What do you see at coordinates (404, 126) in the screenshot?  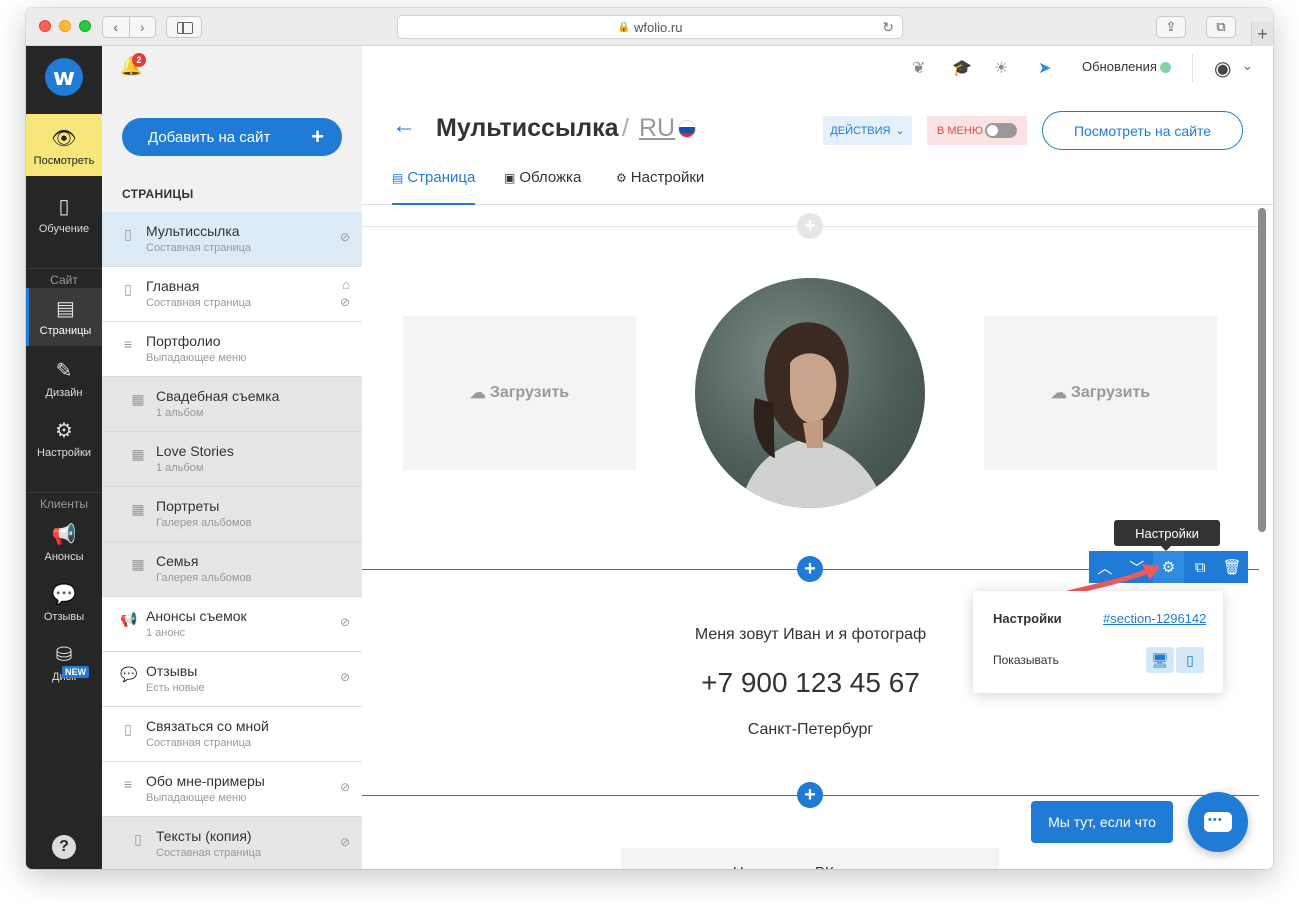 I see `back-arrow-icon: ←` at bounding box center [404, 126].